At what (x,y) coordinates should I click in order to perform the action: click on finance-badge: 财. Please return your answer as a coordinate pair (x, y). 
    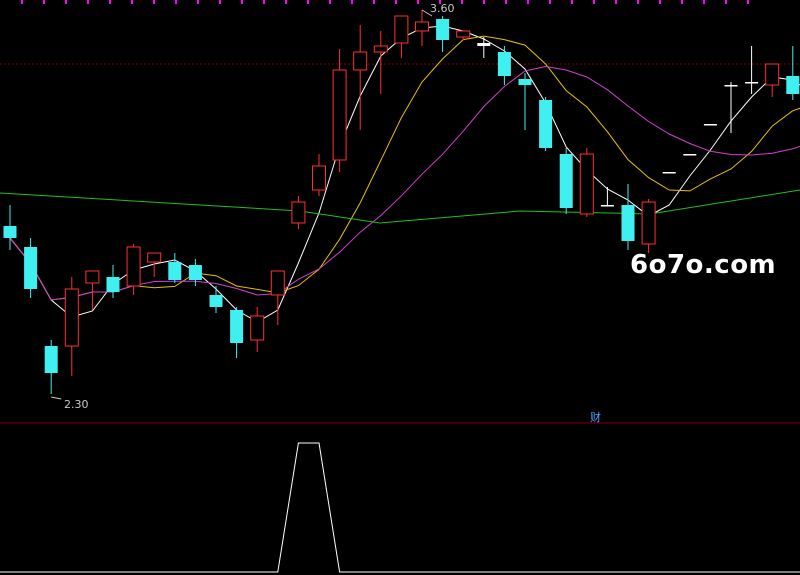
    Looking at the image, I should click on (595, 417).